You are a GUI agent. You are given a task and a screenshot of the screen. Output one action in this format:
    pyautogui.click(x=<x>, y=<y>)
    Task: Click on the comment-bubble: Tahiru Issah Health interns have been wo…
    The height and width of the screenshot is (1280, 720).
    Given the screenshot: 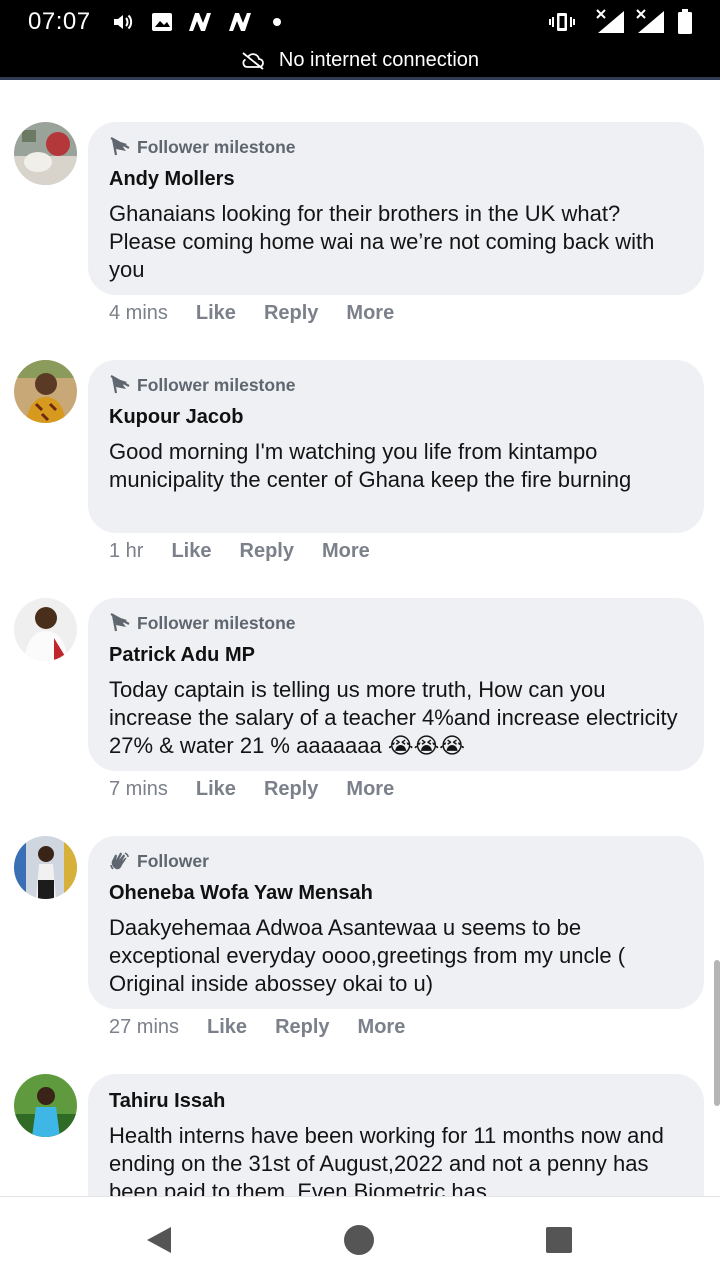 What is the action you would take?
    pyautogui.click(x=396, y=1135)
    